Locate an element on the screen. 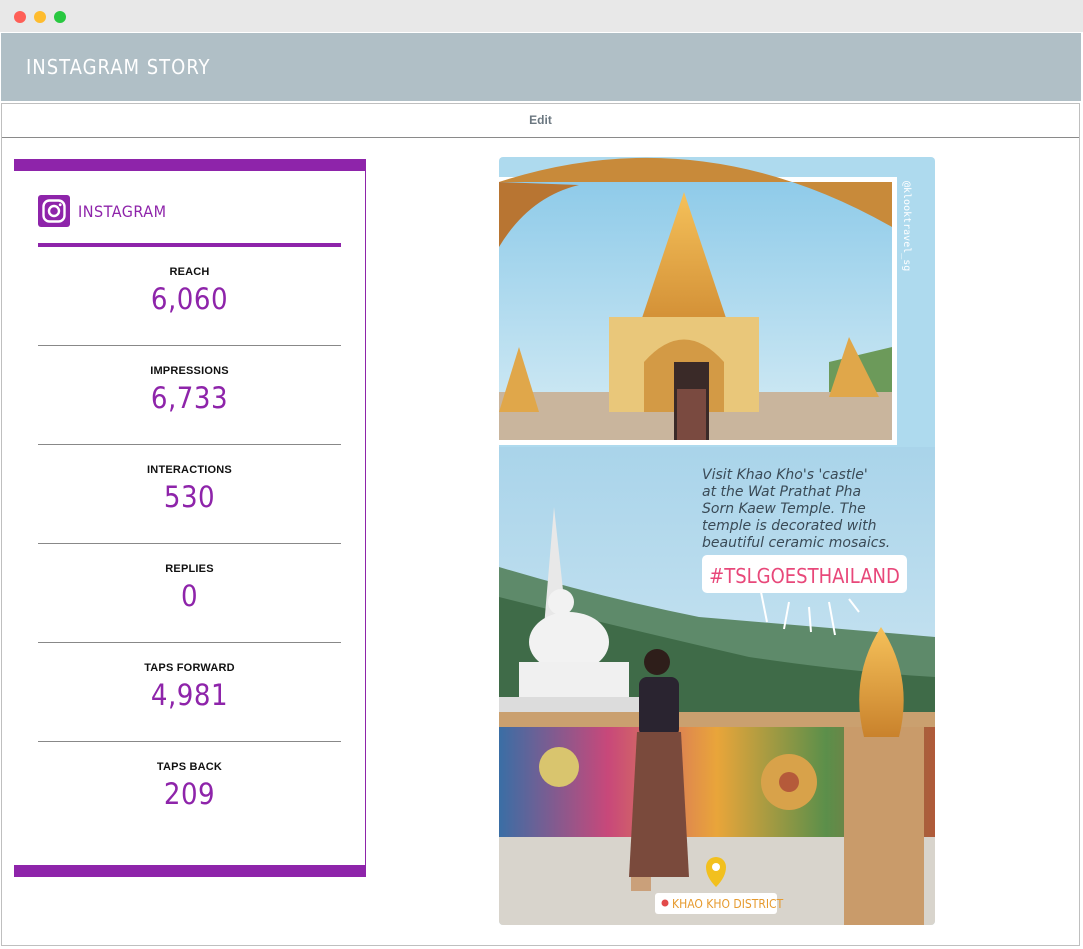 Image resolution: width=1083 pixels, height=949 pixels. caption-line: temple is decorated with is located at coordinates (789, 526).